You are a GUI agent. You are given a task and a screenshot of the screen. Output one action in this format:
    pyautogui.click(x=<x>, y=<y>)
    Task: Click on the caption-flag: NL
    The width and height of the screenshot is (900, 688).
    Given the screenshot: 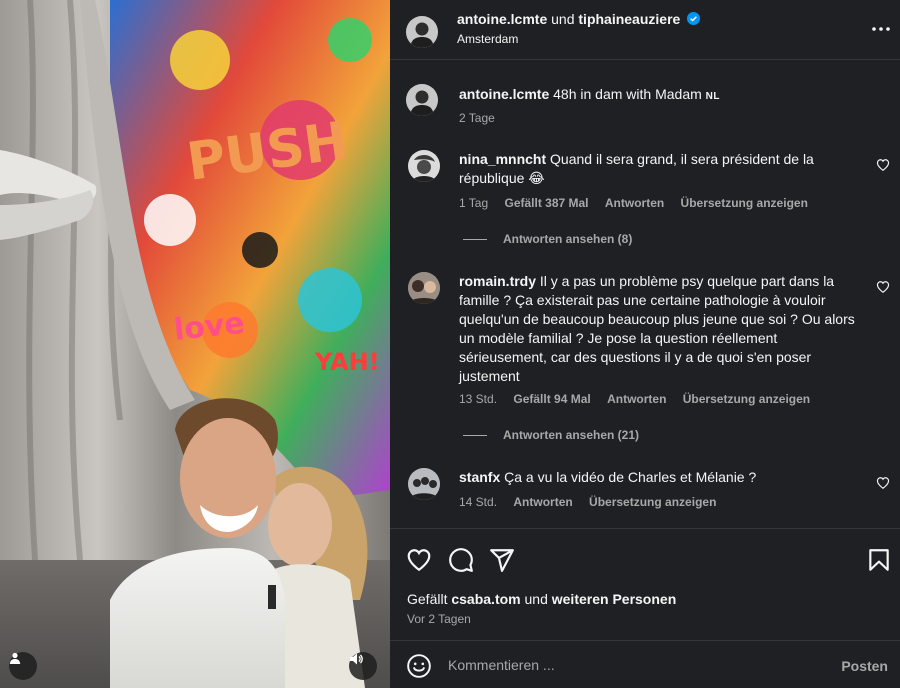 What is the action you would take?
    pyautogui.click(x=713, y=96)
    